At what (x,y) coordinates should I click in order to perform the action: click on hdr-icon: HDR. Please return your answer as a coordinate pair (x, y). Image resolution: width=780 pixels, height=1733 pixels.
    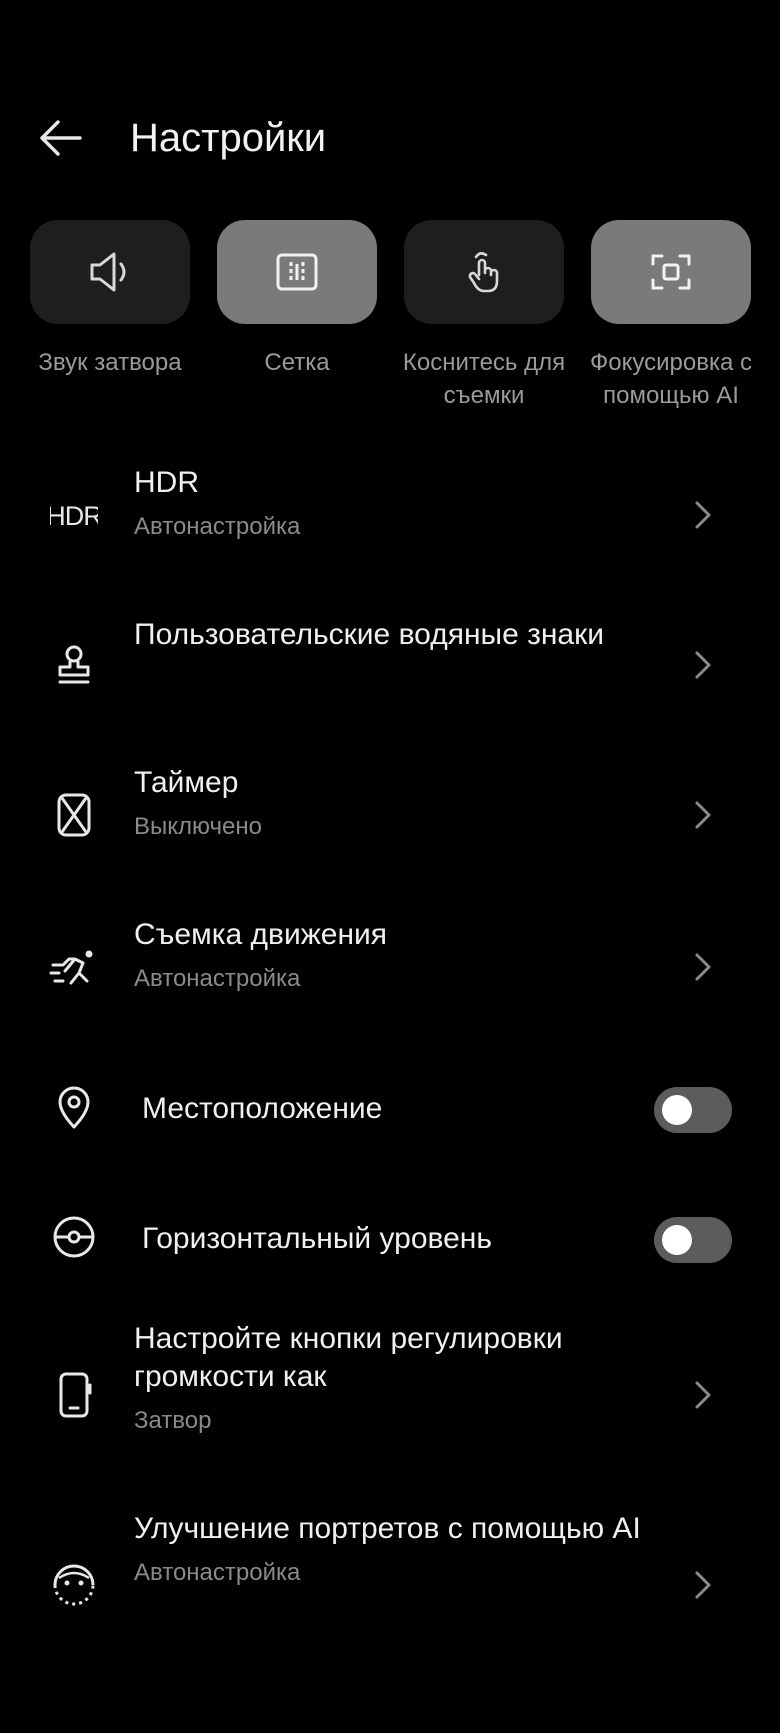
    Looking at the image, I should click on (74, 515).